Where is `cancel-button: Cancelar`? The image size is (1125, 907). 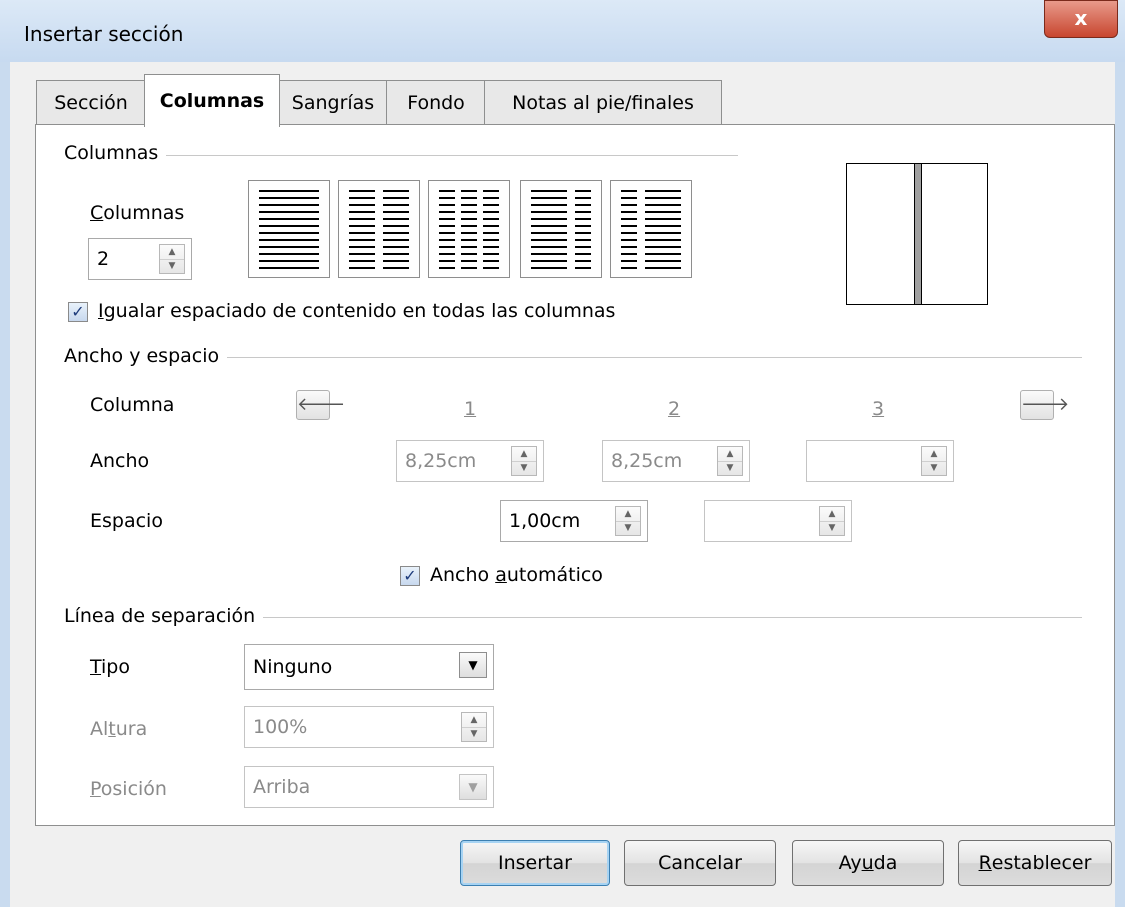 cancel-button: Cancelar is located at coordinates (700, 863).